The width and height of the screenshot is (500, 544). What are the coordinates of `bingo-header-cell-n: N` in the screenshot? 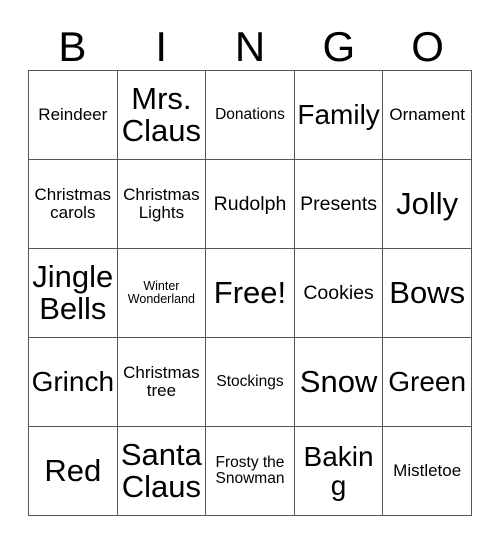 It's located at (250, 41).